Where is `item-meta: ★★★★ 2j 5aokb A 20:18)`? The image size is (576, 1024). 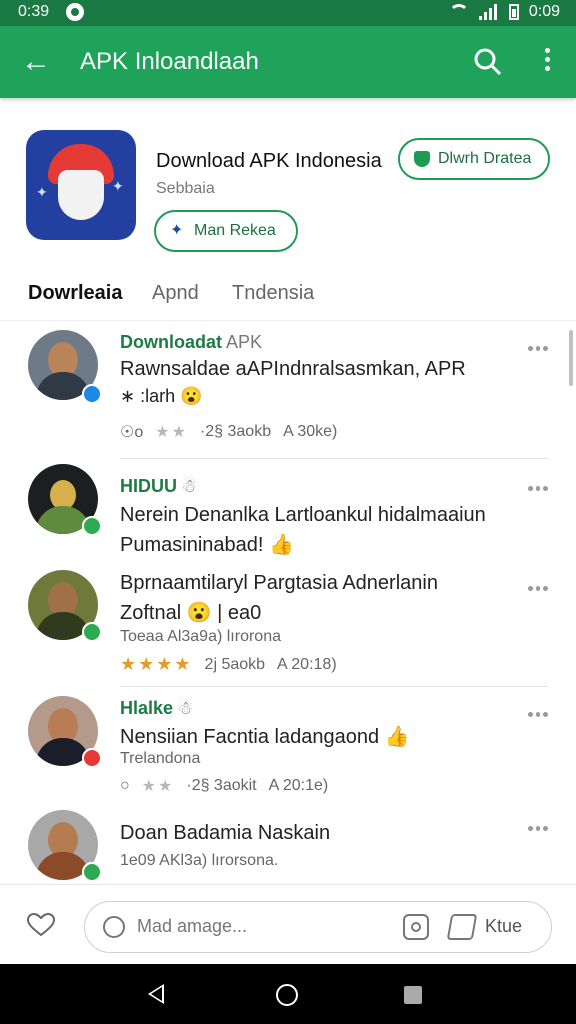 item-meta: ★★★★ 2j 5aokb A 20:18) is located at coordinates (228, 664).